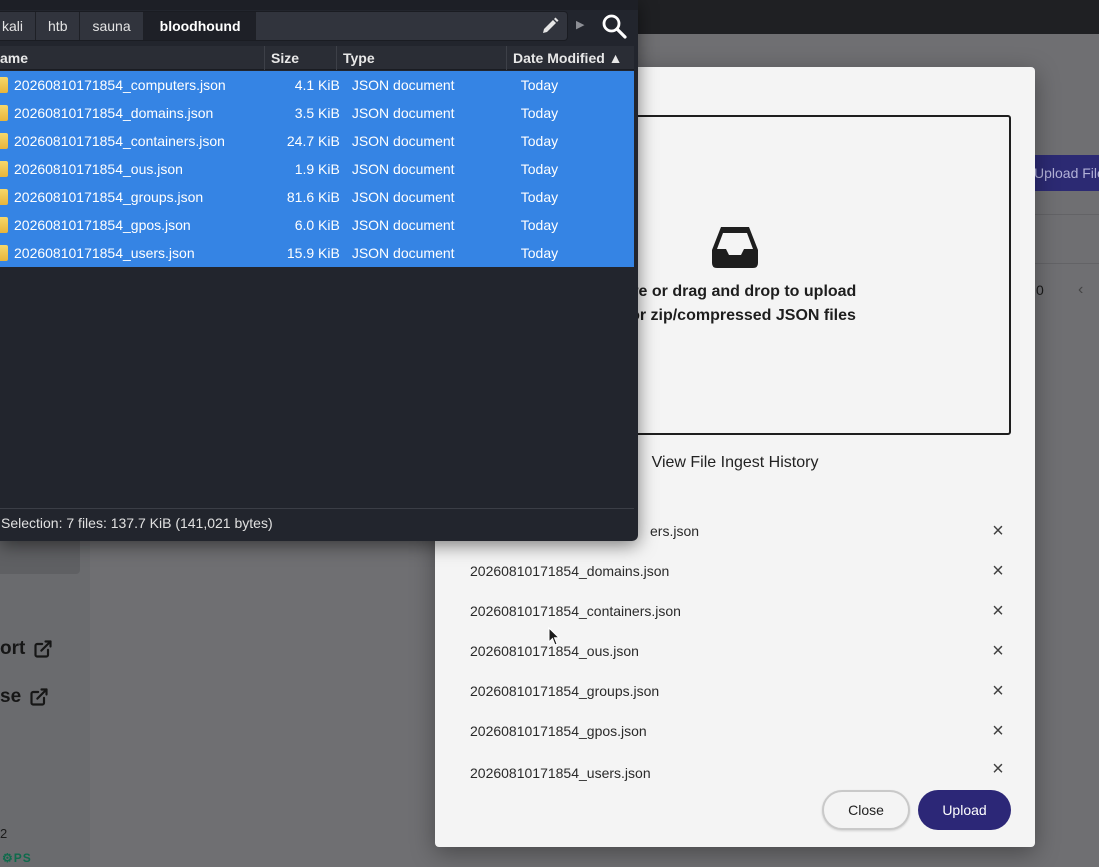 The height and width of the screenshot is (867, 1099). I want to click on file-size: 1.9 KiB, so click(317, 169).